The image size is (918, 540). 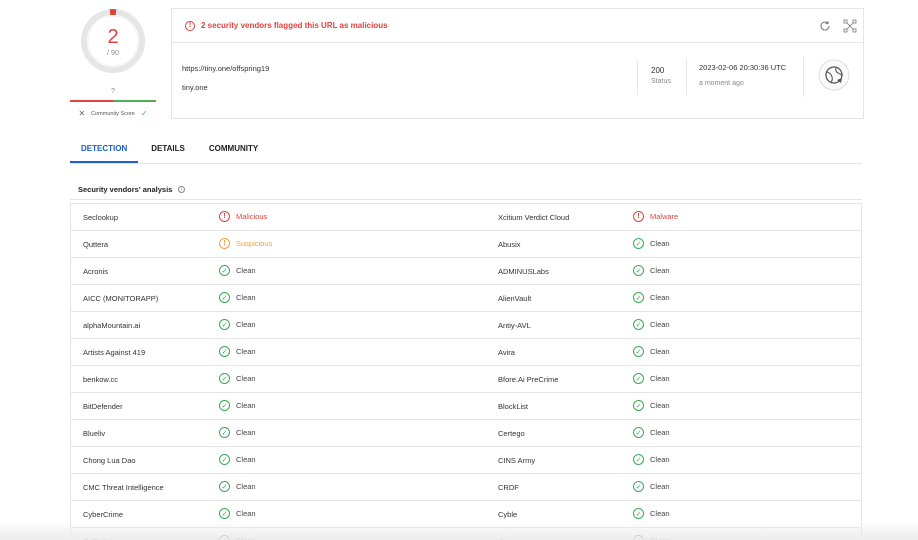 What do you see at coordinates (466, 352) in the screenshot?
I see `table-row: Artists Against 419 ✓ Clean Avira ✓ Clean` at bounding box center [466, 352].